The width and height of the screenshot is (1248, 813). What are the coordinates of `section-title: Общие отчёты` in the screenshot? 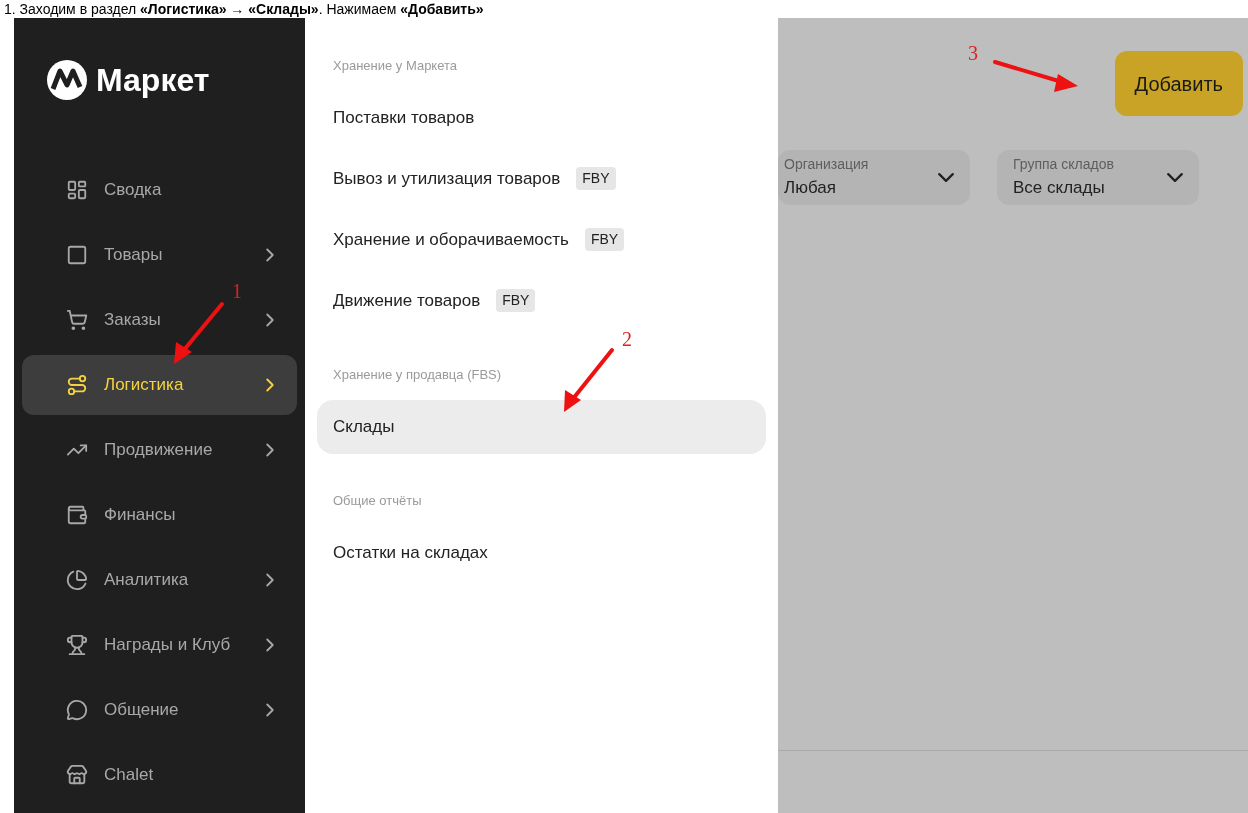 It's located at (377, 501).